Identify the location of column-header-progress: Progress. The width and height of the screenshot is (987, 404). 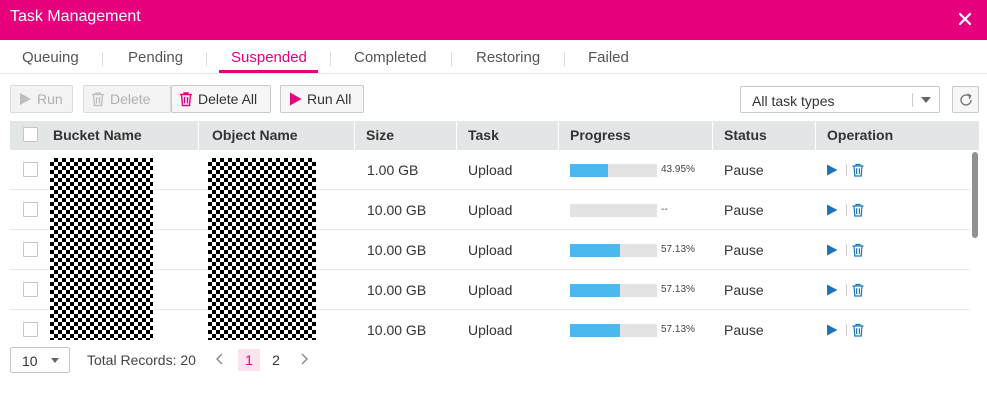
(600, 135).